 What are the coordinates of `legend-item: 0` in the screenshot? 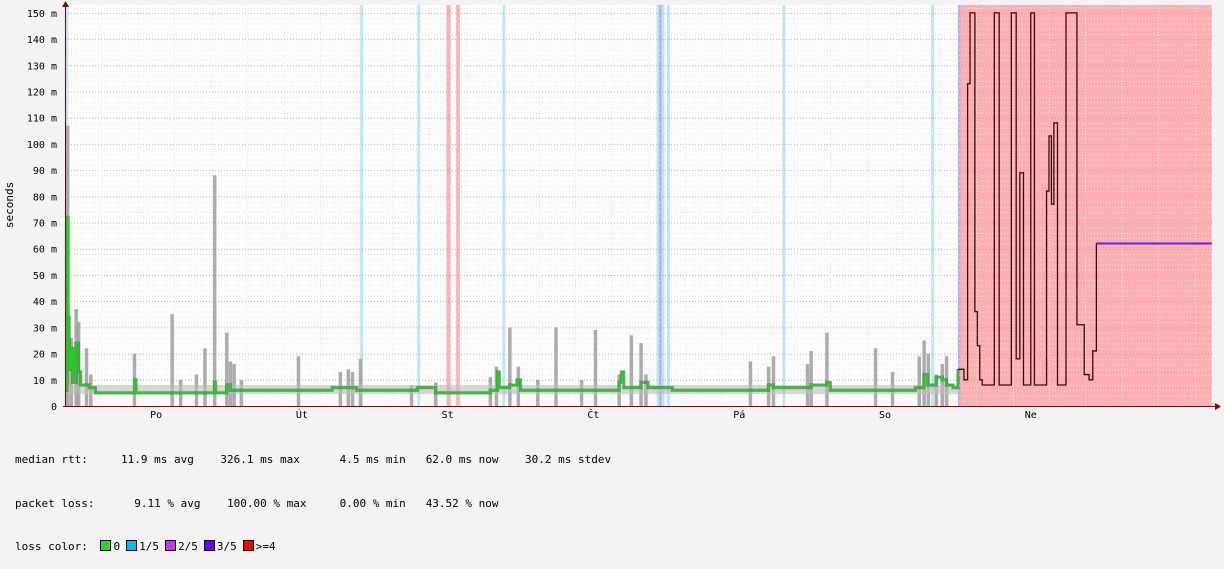 It's located at (107, 546).